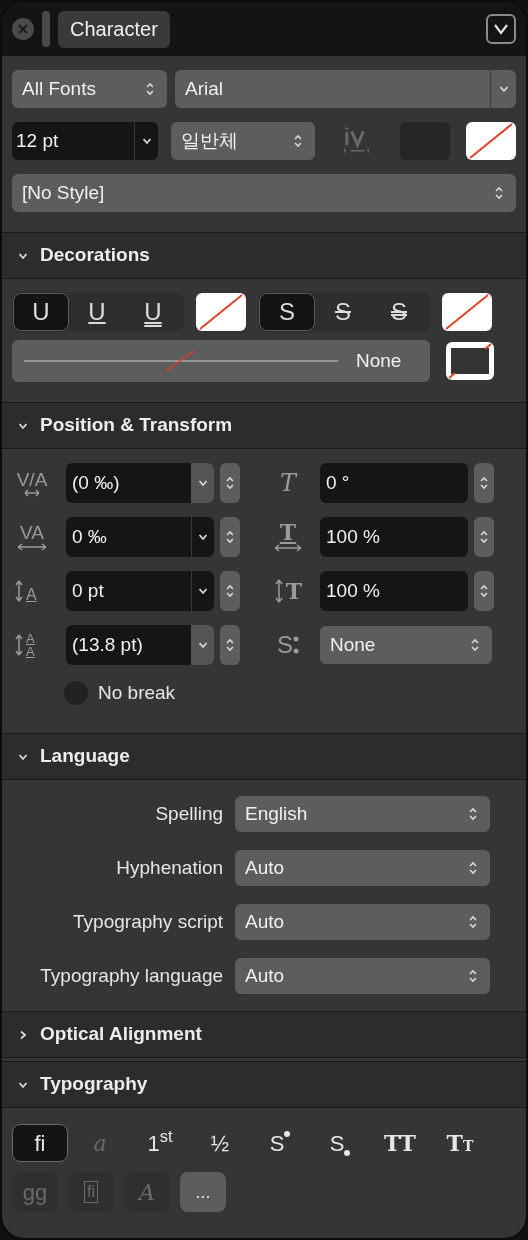 The width and height of the screenshot is (528, 1240). Describe the element at coordinates (160, 1143) in the screenshot. I see `feature-toggle: 1$^{st}$` at that location.